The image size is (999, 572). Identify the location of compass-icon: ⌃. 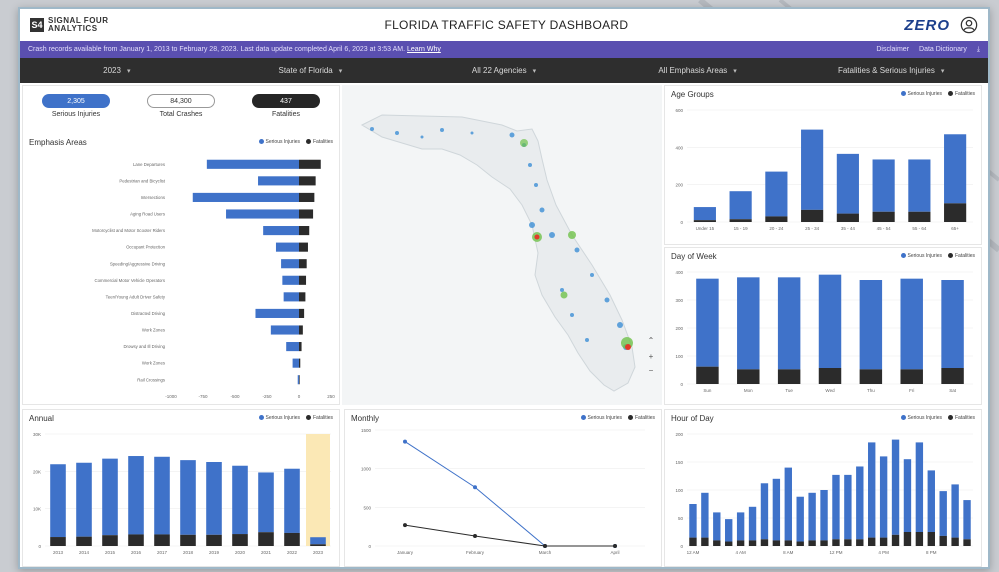
(651, 340).